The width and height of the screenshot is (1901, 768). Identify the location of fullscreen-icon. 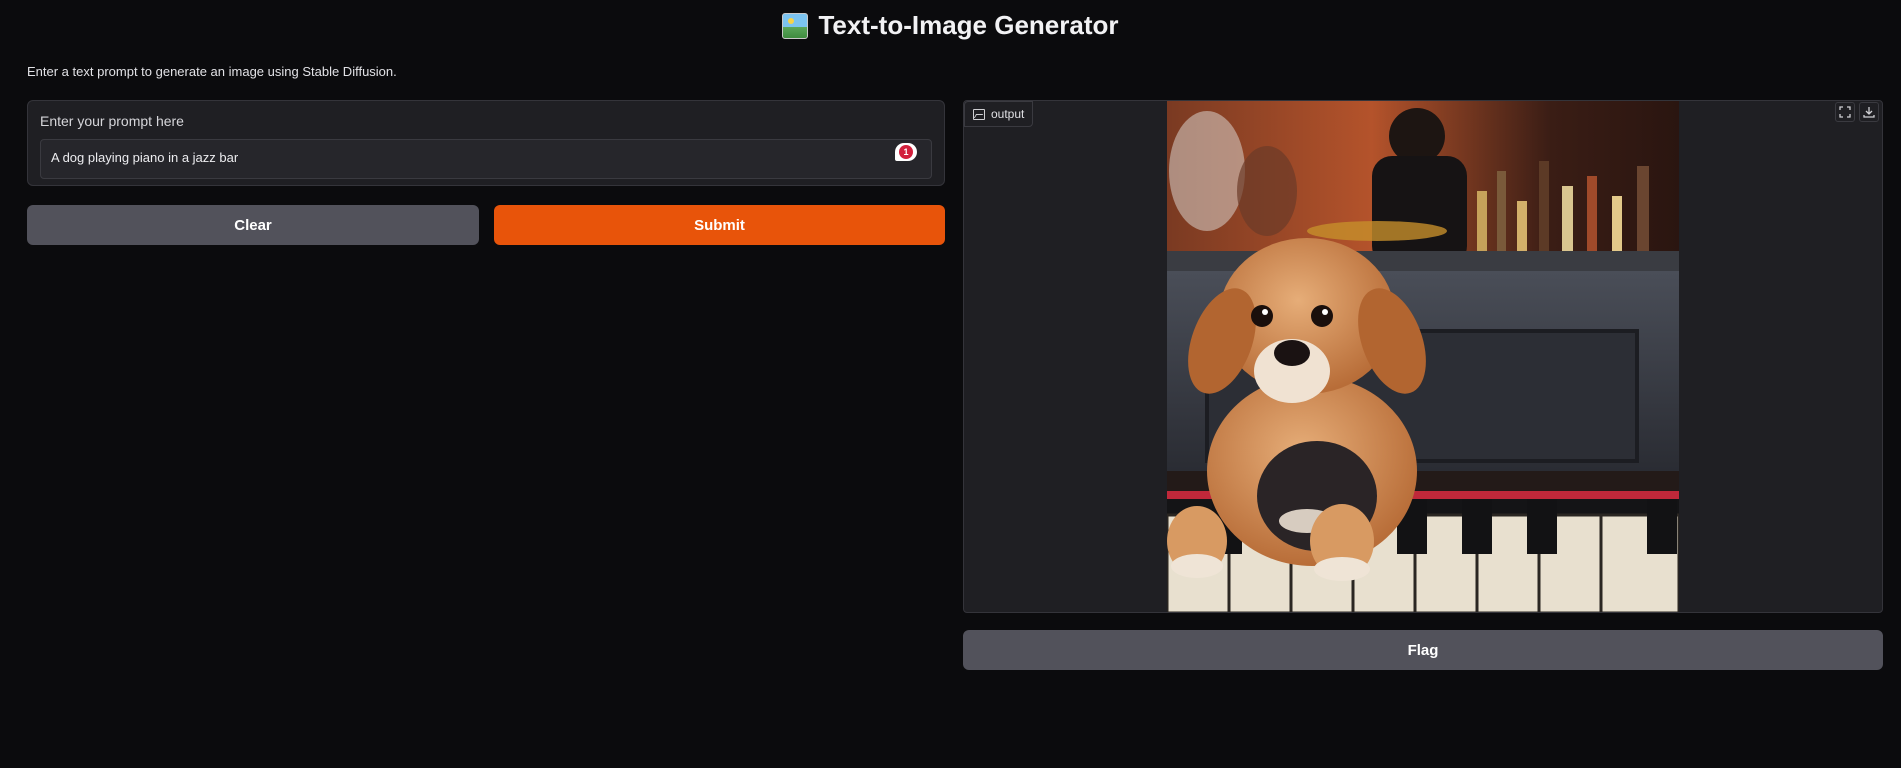
(1845, 112).